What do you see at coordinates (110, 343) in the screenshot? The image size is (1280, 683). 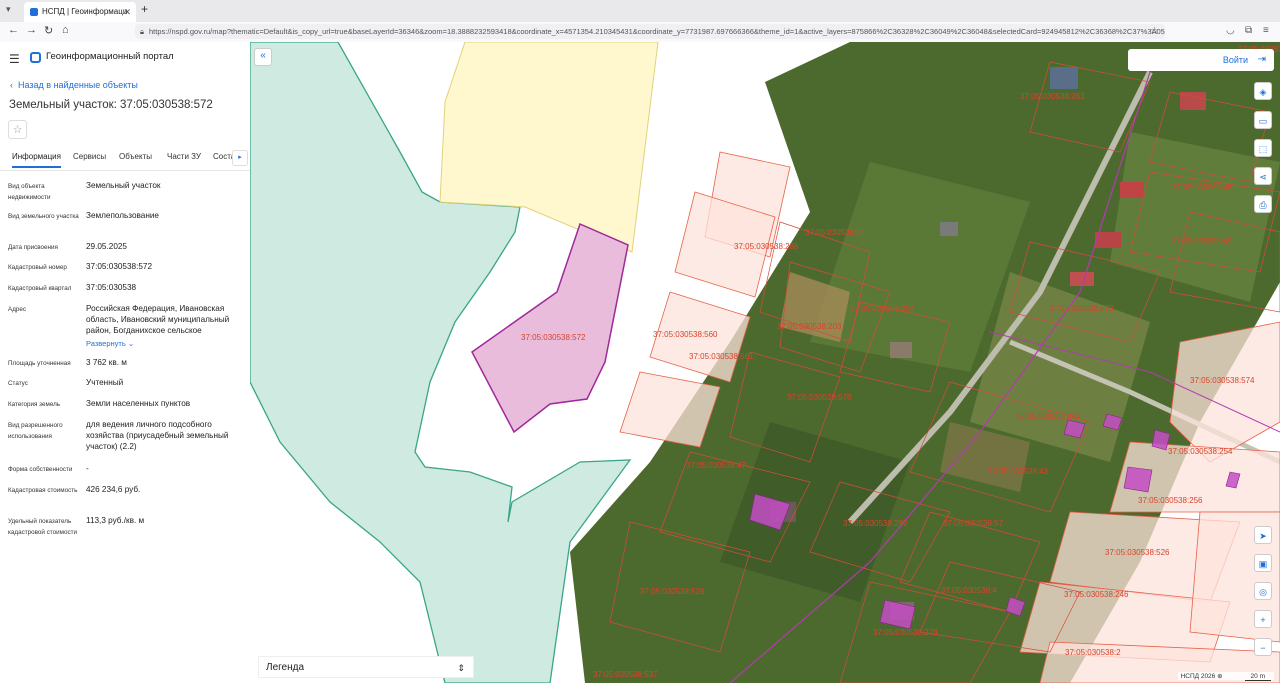 I see `expand-address-link: Развернуть ⌄` at bounding box center [110, 343].